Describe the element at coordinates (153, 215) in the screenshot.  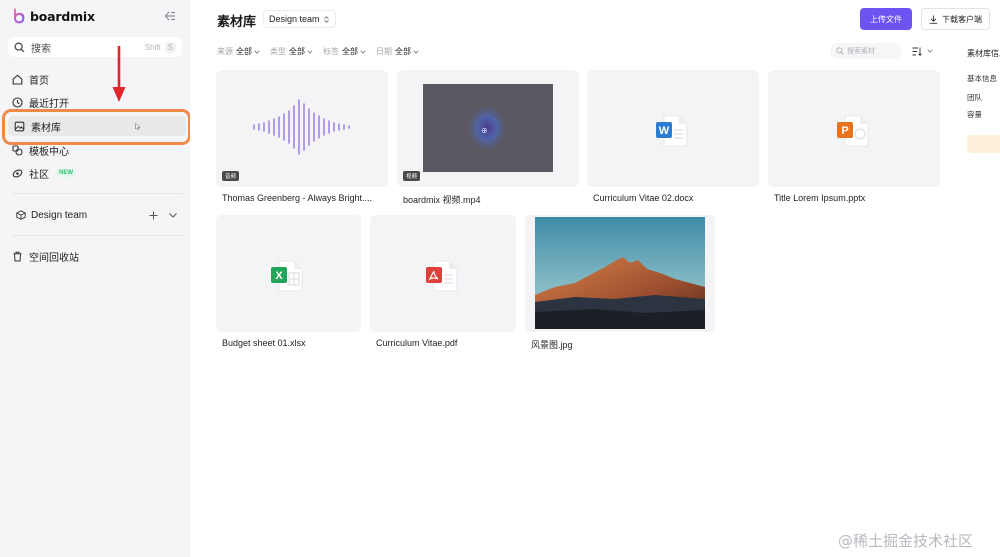
I see `add-icon` at that location.